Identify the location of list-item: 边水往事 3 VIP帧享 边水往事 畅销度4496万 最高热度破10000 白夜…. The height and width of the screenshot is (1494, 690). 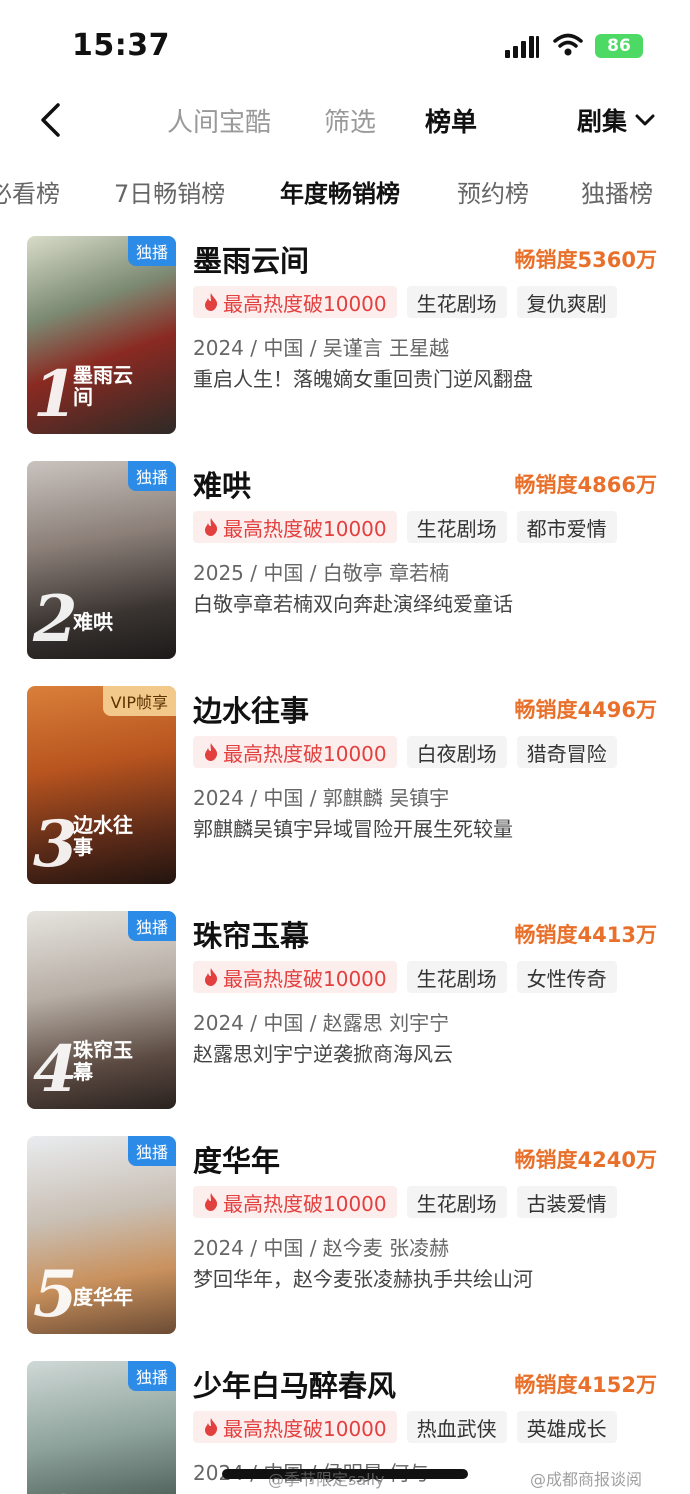
(345, 786).